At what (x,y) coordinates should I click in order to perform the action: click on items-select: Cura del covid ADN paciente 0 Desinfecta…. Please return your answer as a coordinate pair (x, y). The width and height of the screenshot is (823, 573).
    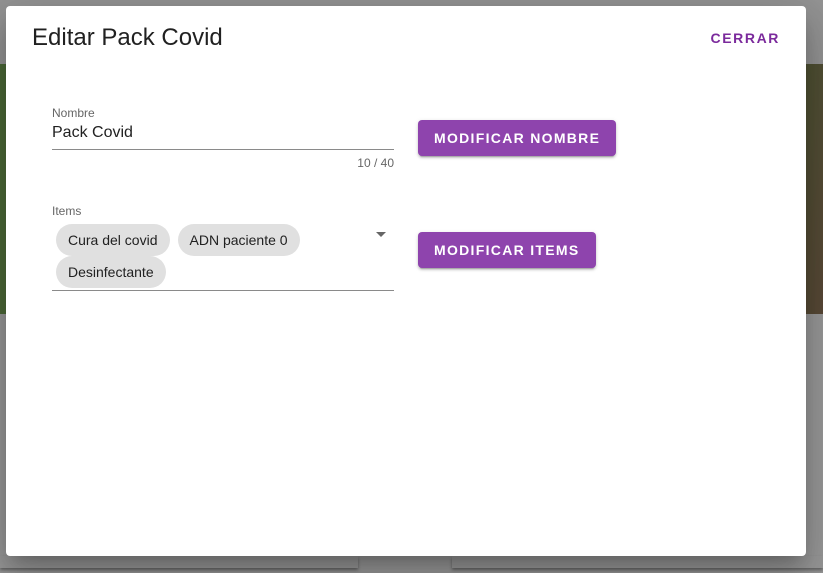
    Looking at the image, I should click on (223, 254).